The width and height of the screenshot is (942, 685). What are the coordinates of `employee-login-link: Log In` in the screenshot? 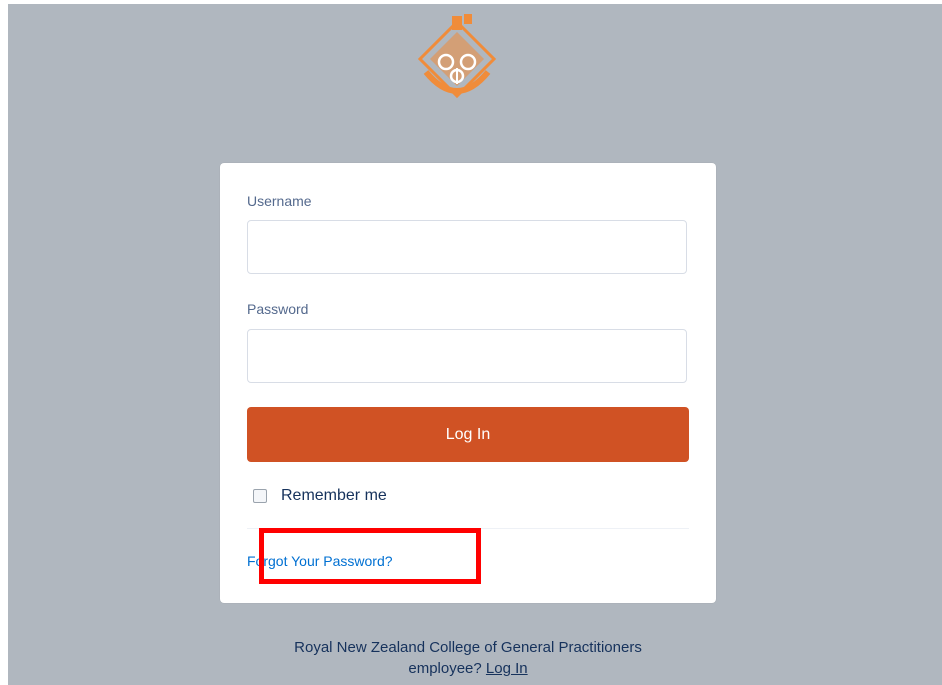 It's located at (507, 668).